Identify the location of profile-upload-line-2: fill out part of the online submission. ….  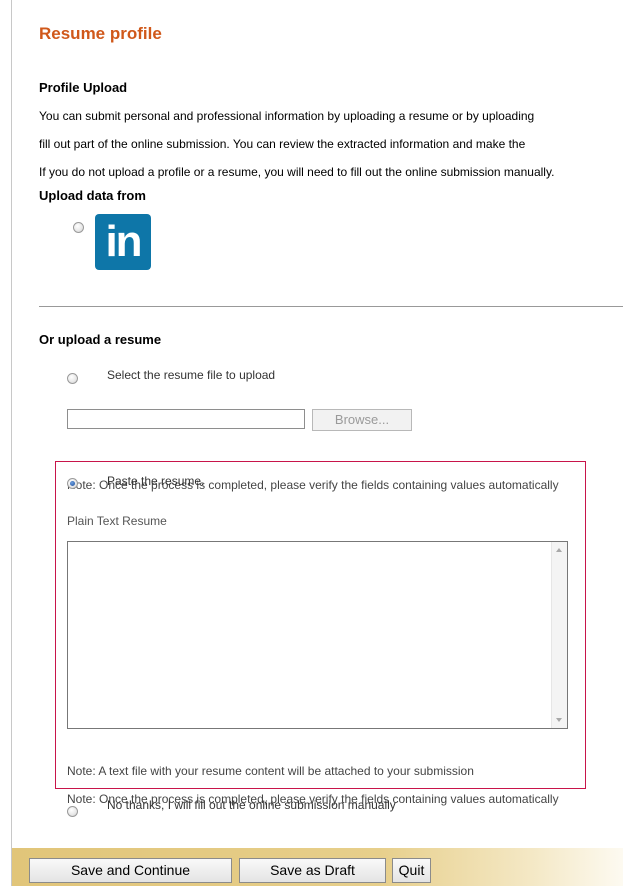
(331, 144).